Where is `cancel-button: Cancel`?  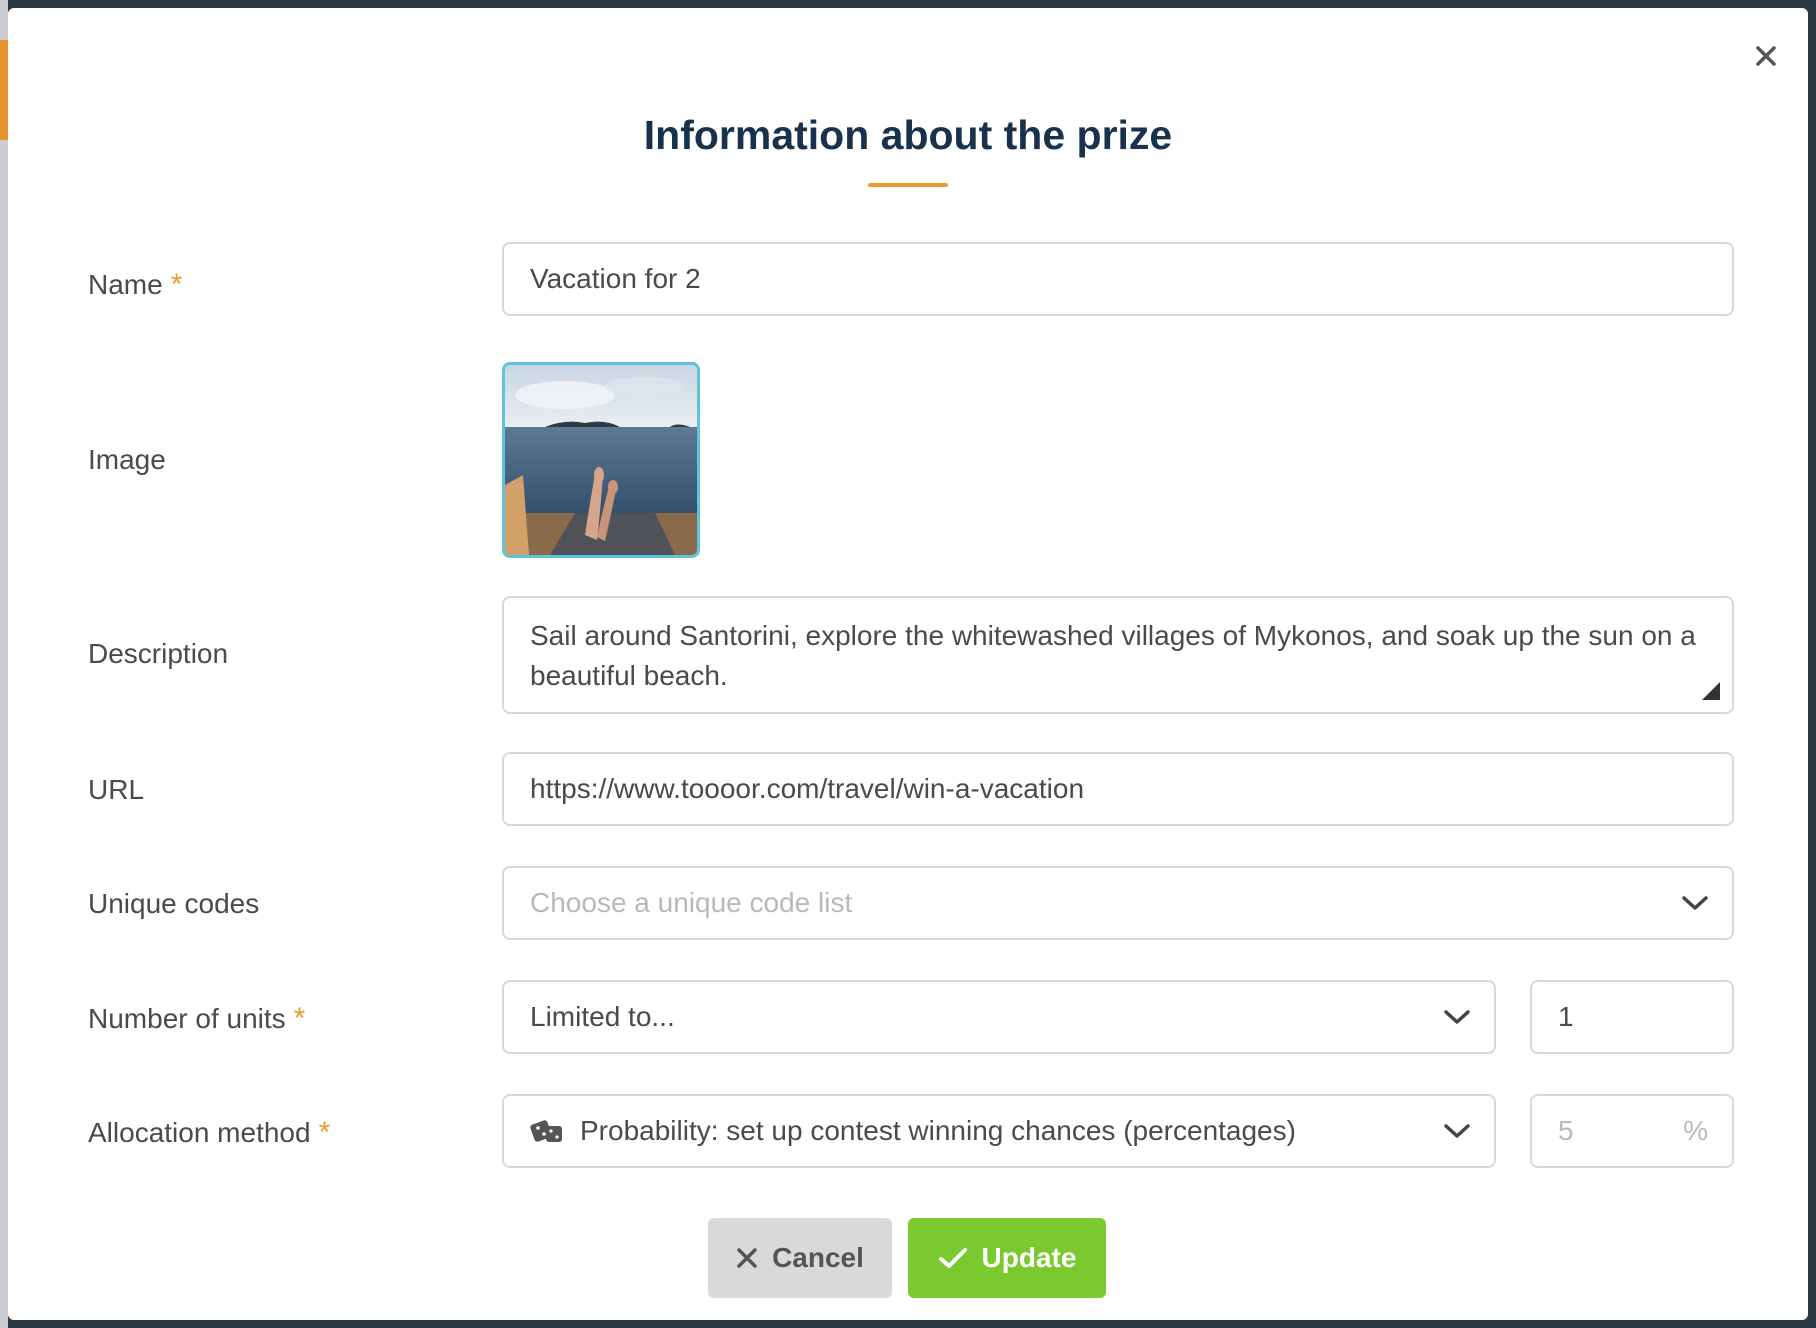 cancel-button: Cancel is located at coordinates (800, 1258).